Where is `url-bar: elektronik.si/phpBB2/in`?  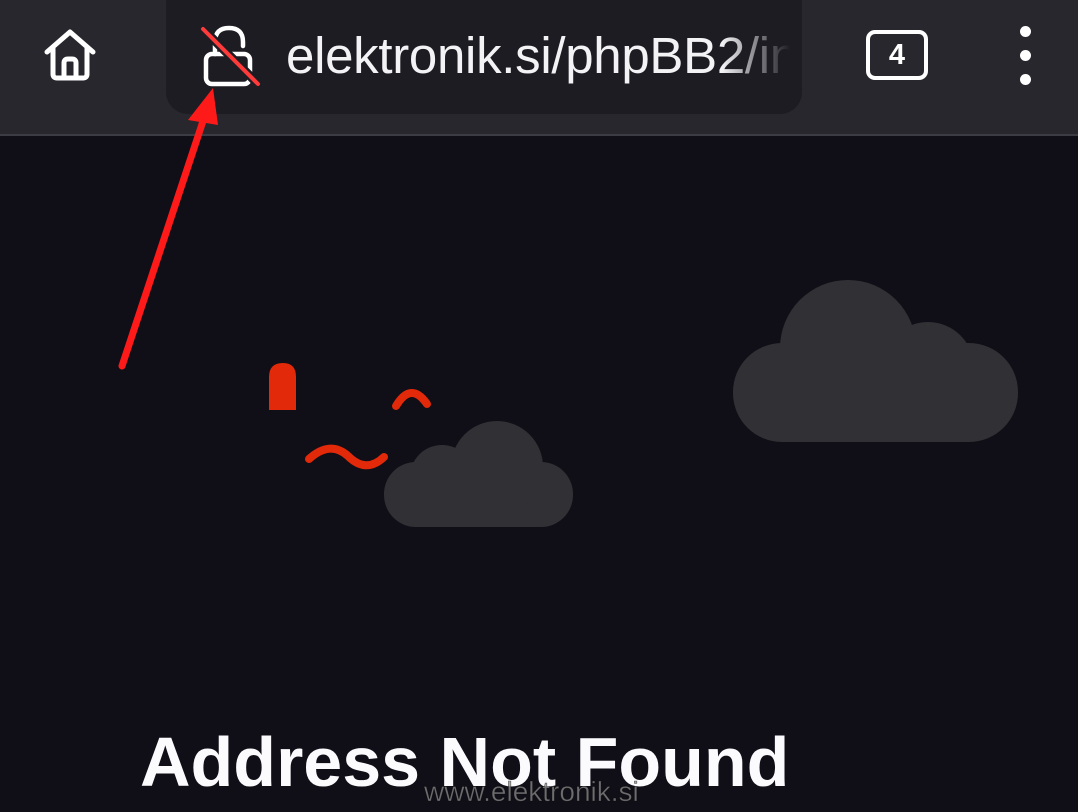
url-bar: elektronik.si/phpBB2/in is located at coordinates (484, 57).